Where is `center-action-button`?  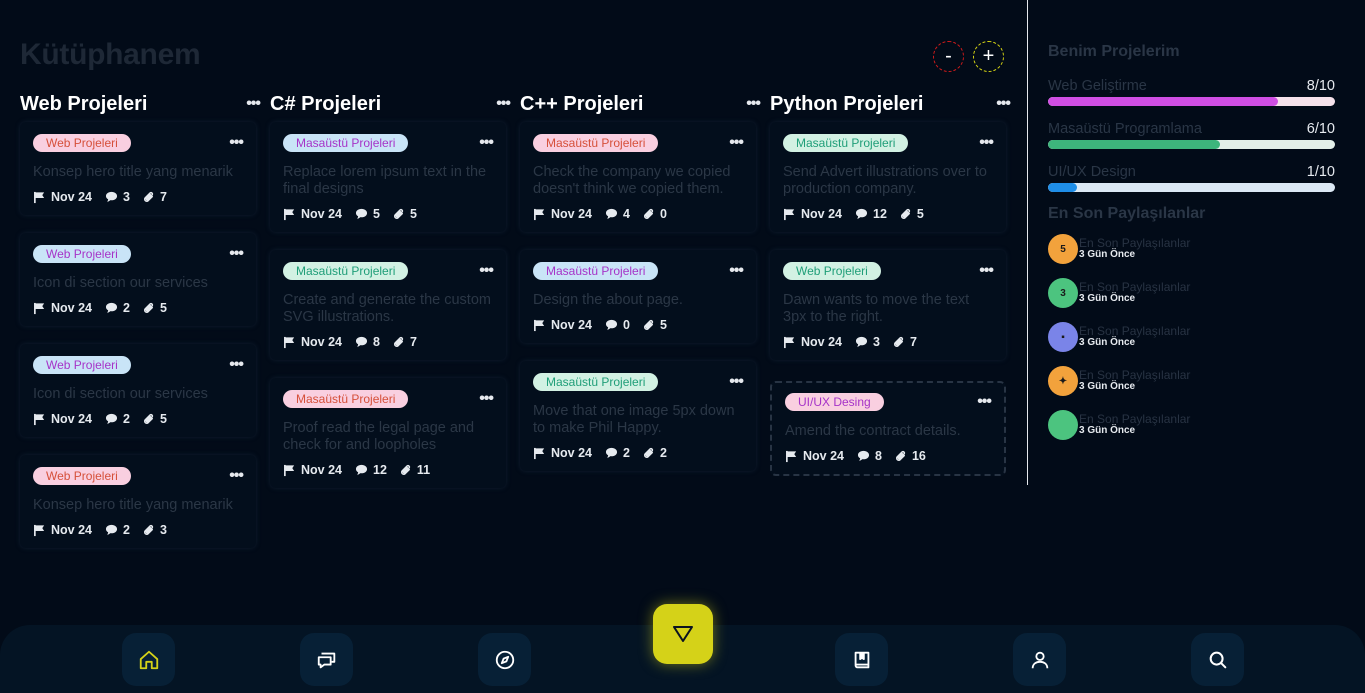
center-action-button is located at coordinates (683, 634).